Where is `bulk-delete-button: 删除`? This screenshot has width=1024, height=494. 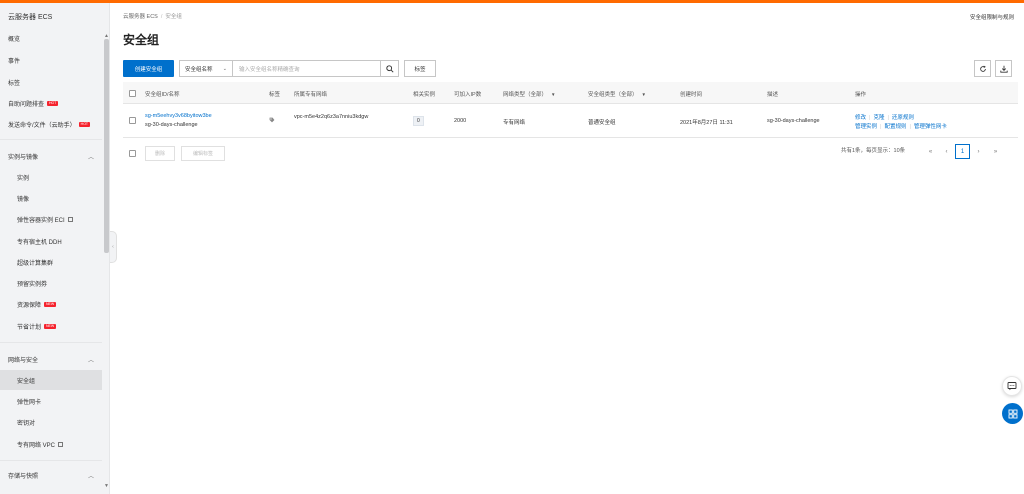
bulk-delete-button: 删除 is located at coordinates (160, 153).